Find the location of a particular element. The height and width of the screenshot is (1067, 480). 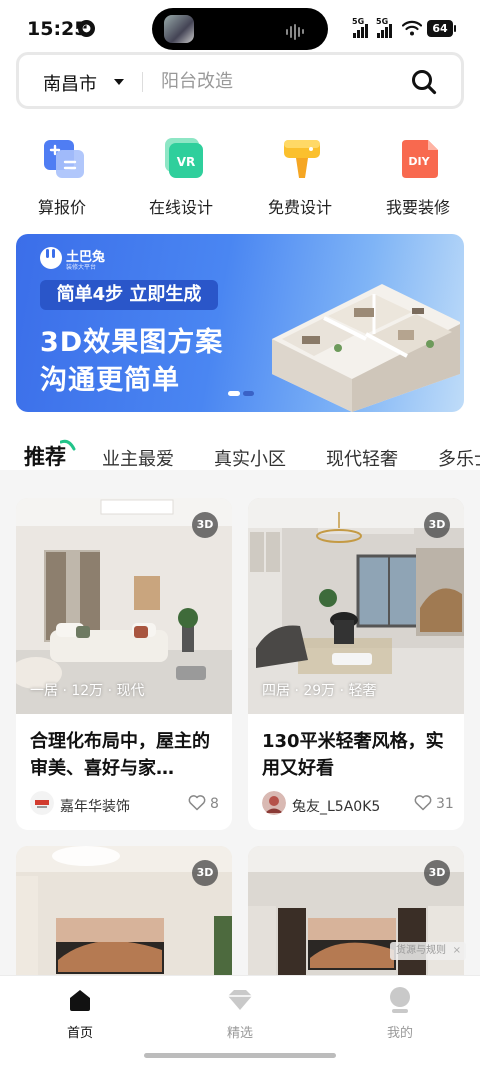

card-meta: 四居 · 29万 · 轻奢 is located at coordinates (319, 691).